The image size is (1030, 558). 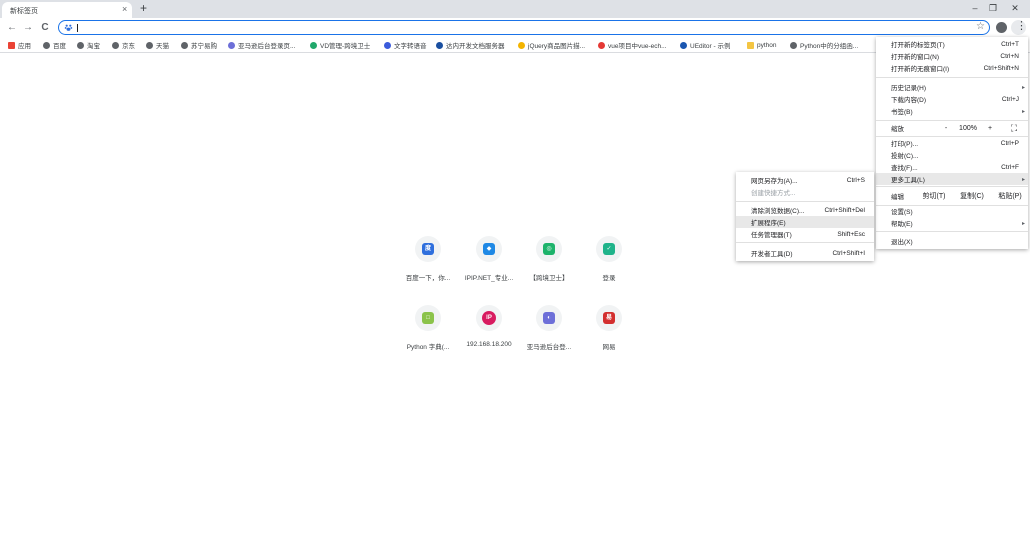 I want to click on tile-icon-bg: ✓, so click(x=609, y=249).